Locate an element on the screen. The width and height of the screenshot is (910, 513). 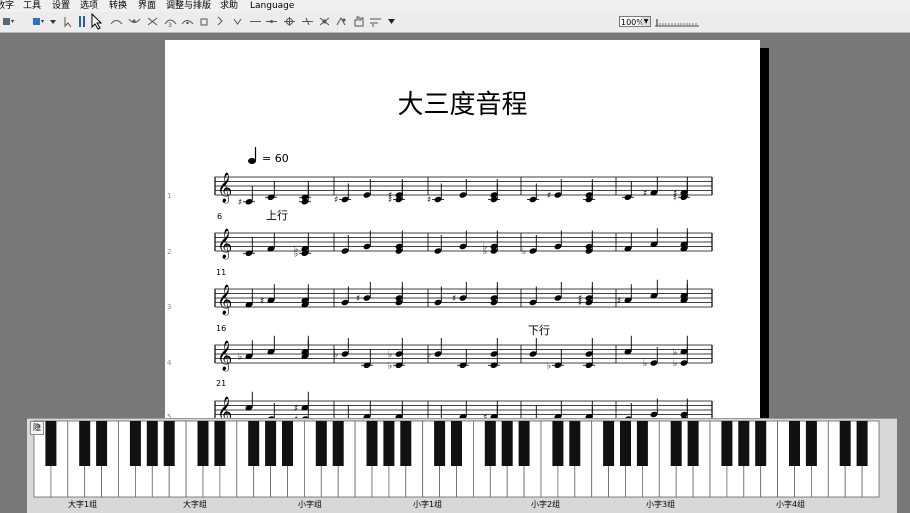
piano-keys is located at coordinates (456, 459).